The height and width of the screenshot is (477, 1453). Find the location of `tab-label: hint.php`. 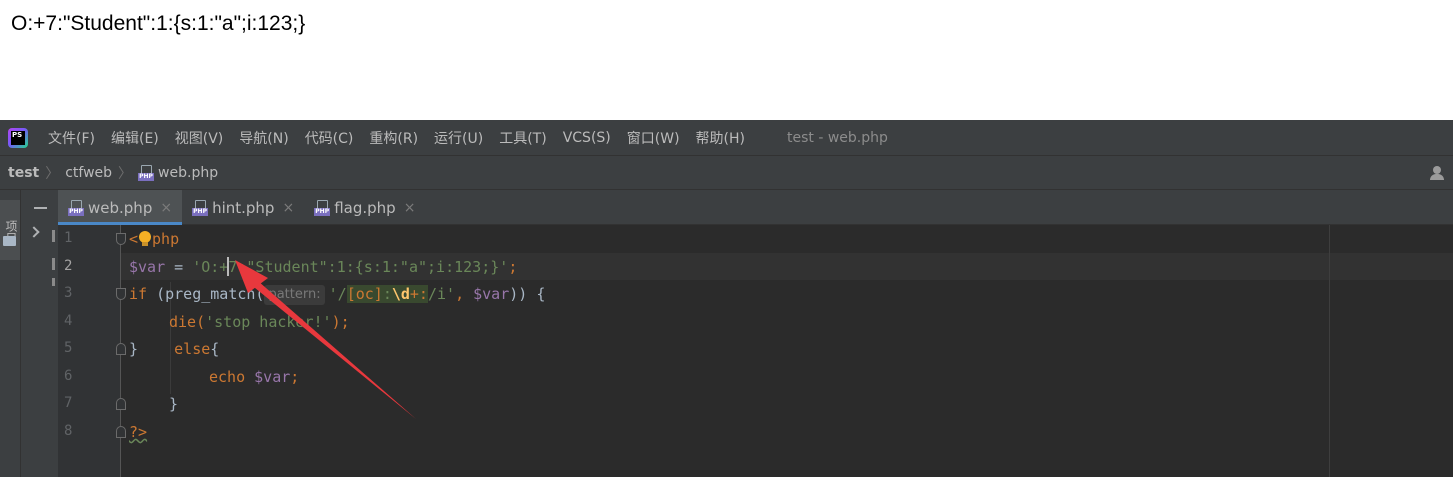

tab-label: hint.php is located at coordinates (243, 207).